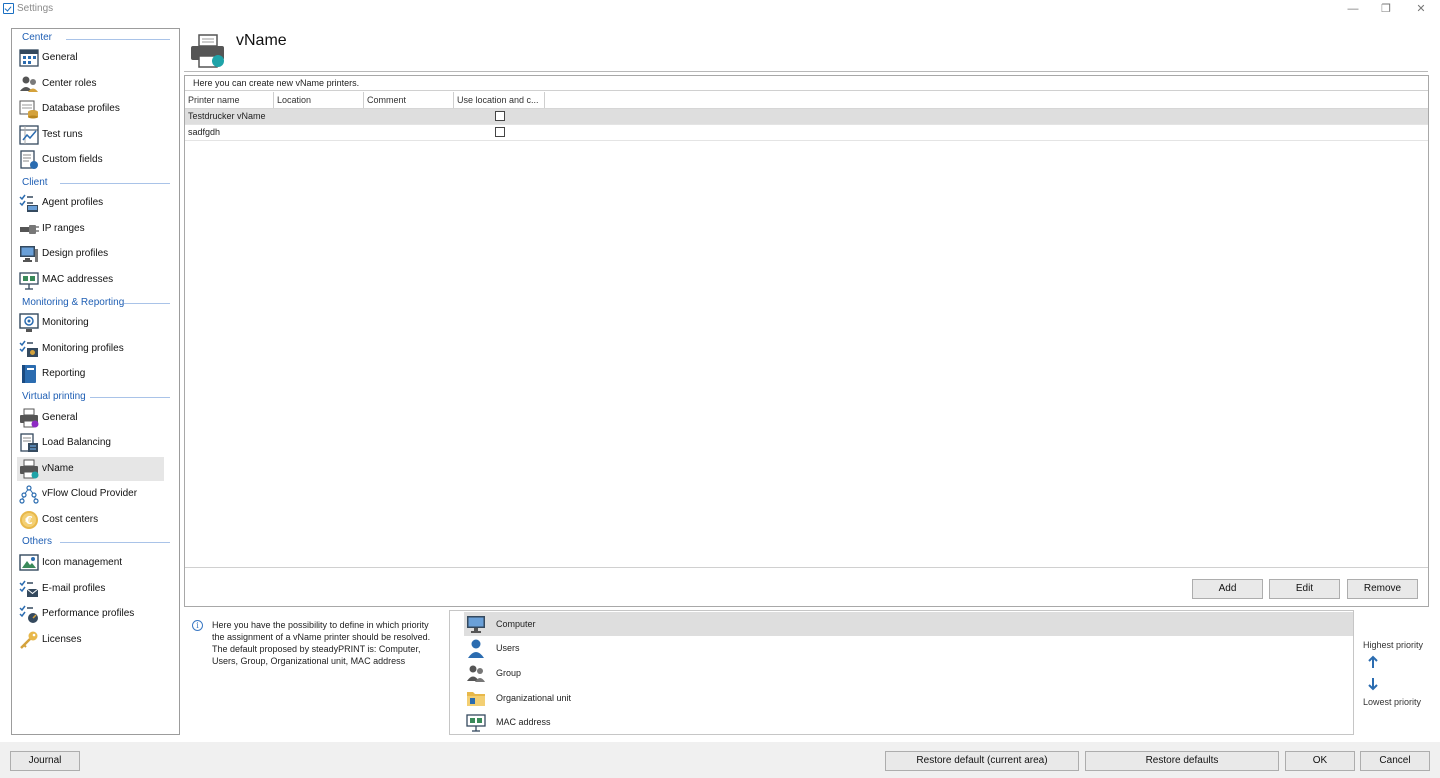  I want to click on column-header-printer-name: Printer name, so click(229, 100).